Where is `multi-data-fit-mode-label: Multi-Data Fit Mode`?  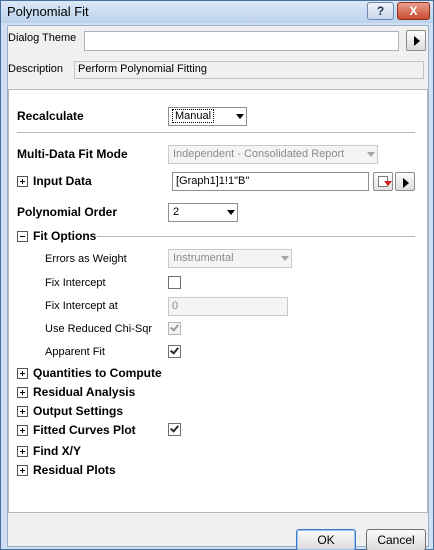
multi-data-fit-mode-label: Multi-Data Fit Mode is located at coordinates (72, 154).